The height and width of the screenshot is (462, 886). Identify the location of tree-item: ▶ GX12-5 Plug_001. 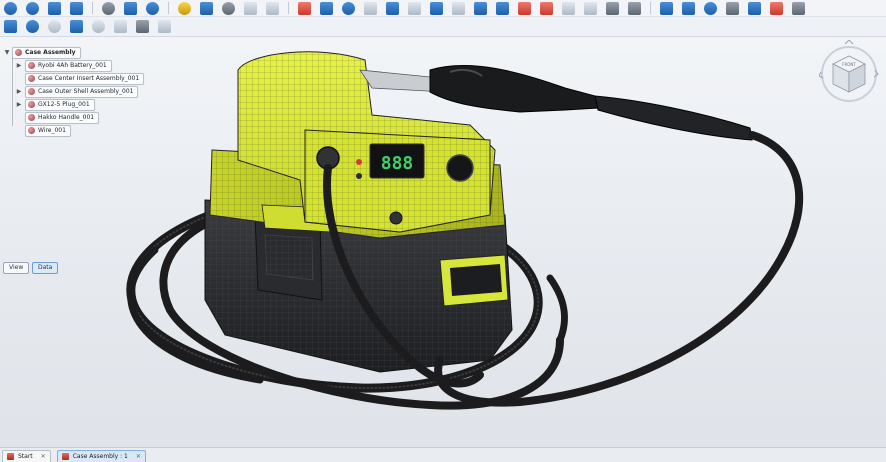
(74, 104).